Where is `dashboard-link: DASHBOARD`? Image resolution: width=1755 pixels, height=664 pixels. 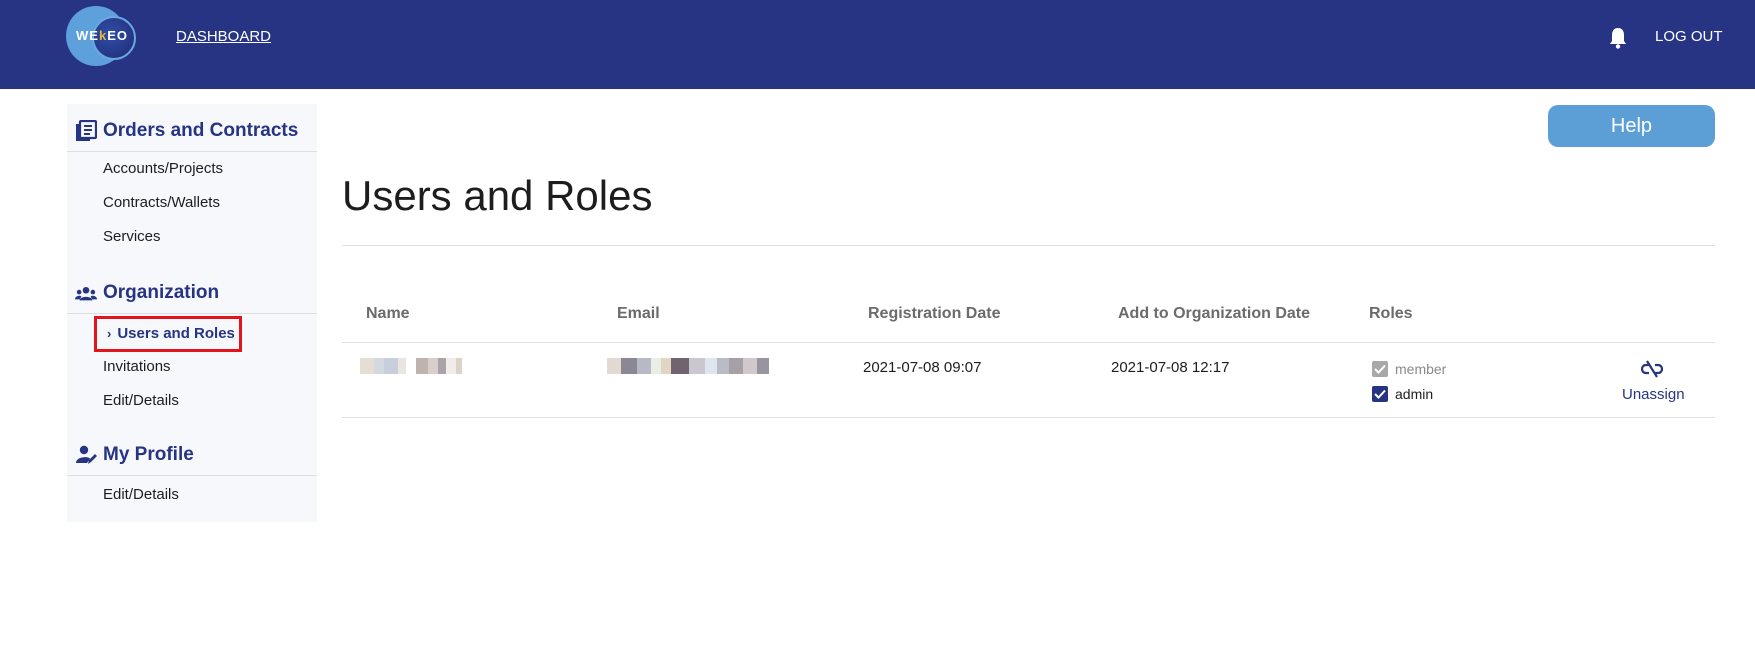
dashboard-link: DASHBOARD is located at coordinates (223, 36).